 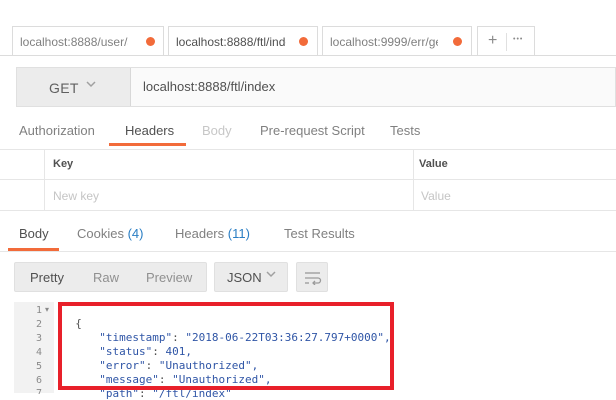 What do you see at coordinates (217, 130) in the screenshot?
I see `tab-body: Body` at bounding box center [217, 130].